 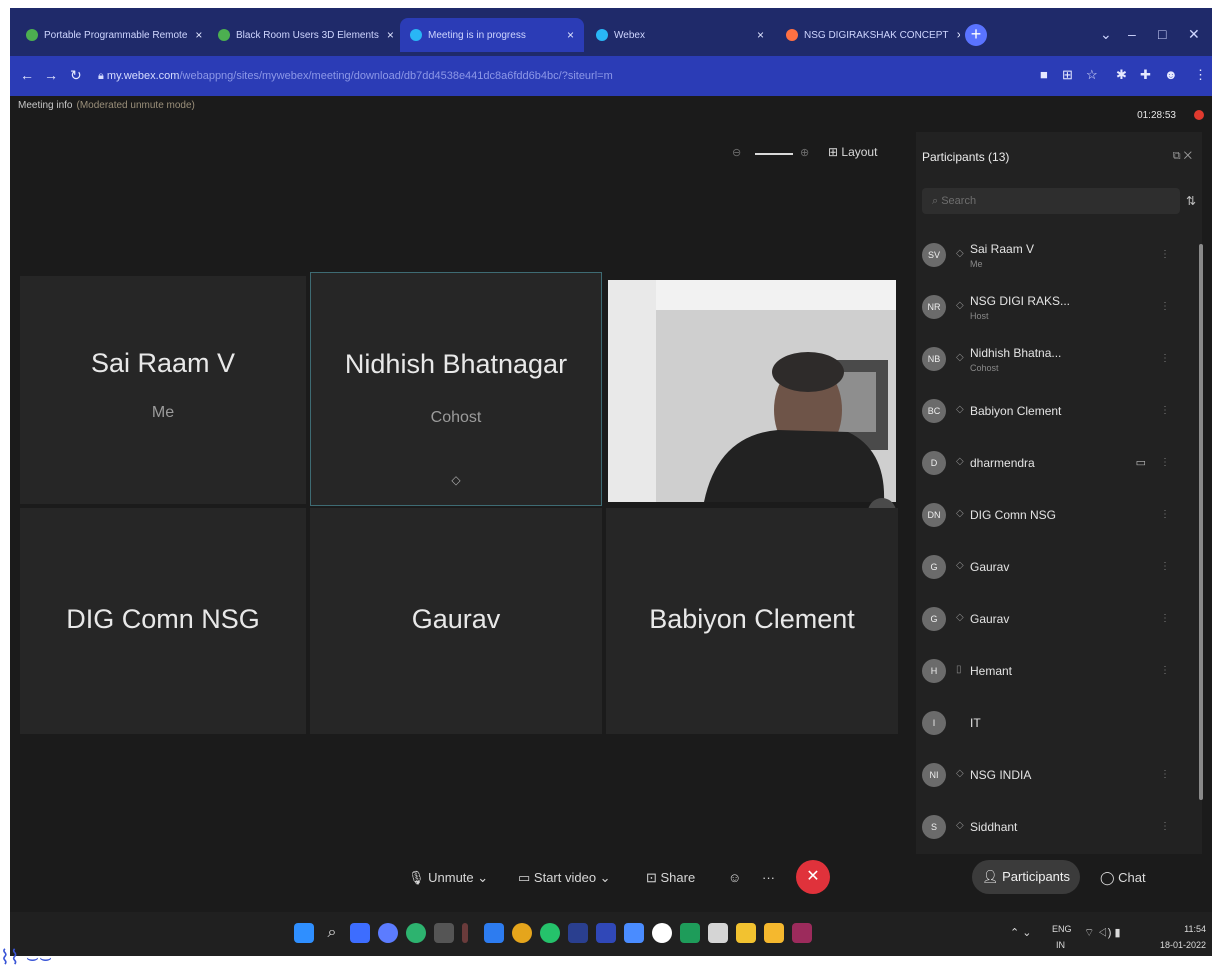 I want to click on bookmark-star-icon: ☆, so click(x=1092, y=75).